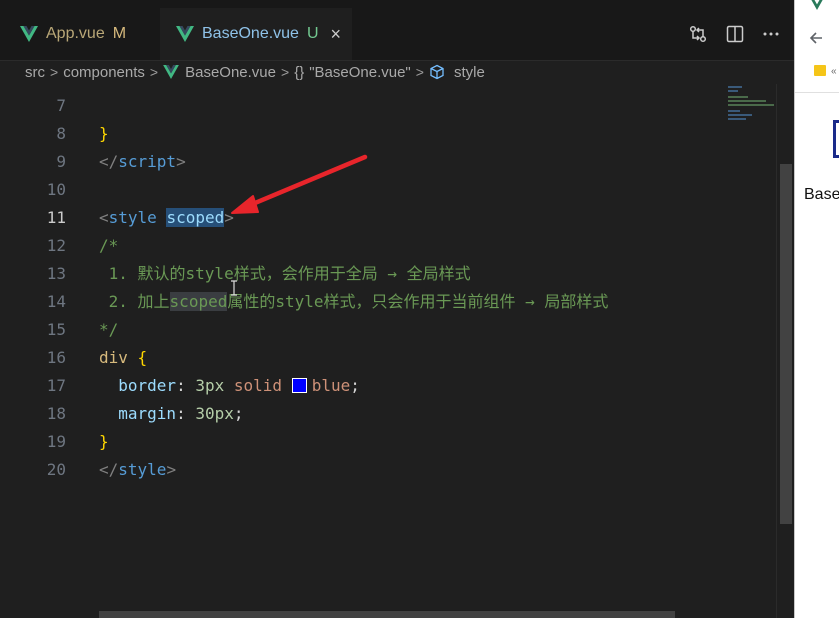 The image size is (839, 618). Describe the element at coordinates (750, 351) in the screenshot. I see `minimap` at that location.